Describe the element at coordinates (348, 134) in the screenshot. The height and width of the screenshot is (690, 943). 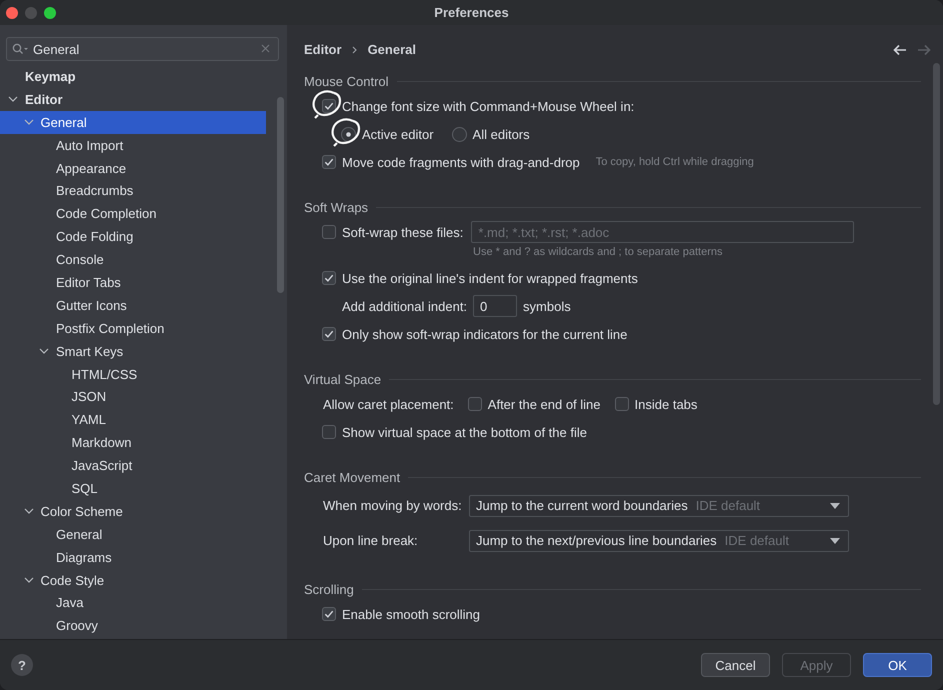
I see `selected-radio-button` at that location.